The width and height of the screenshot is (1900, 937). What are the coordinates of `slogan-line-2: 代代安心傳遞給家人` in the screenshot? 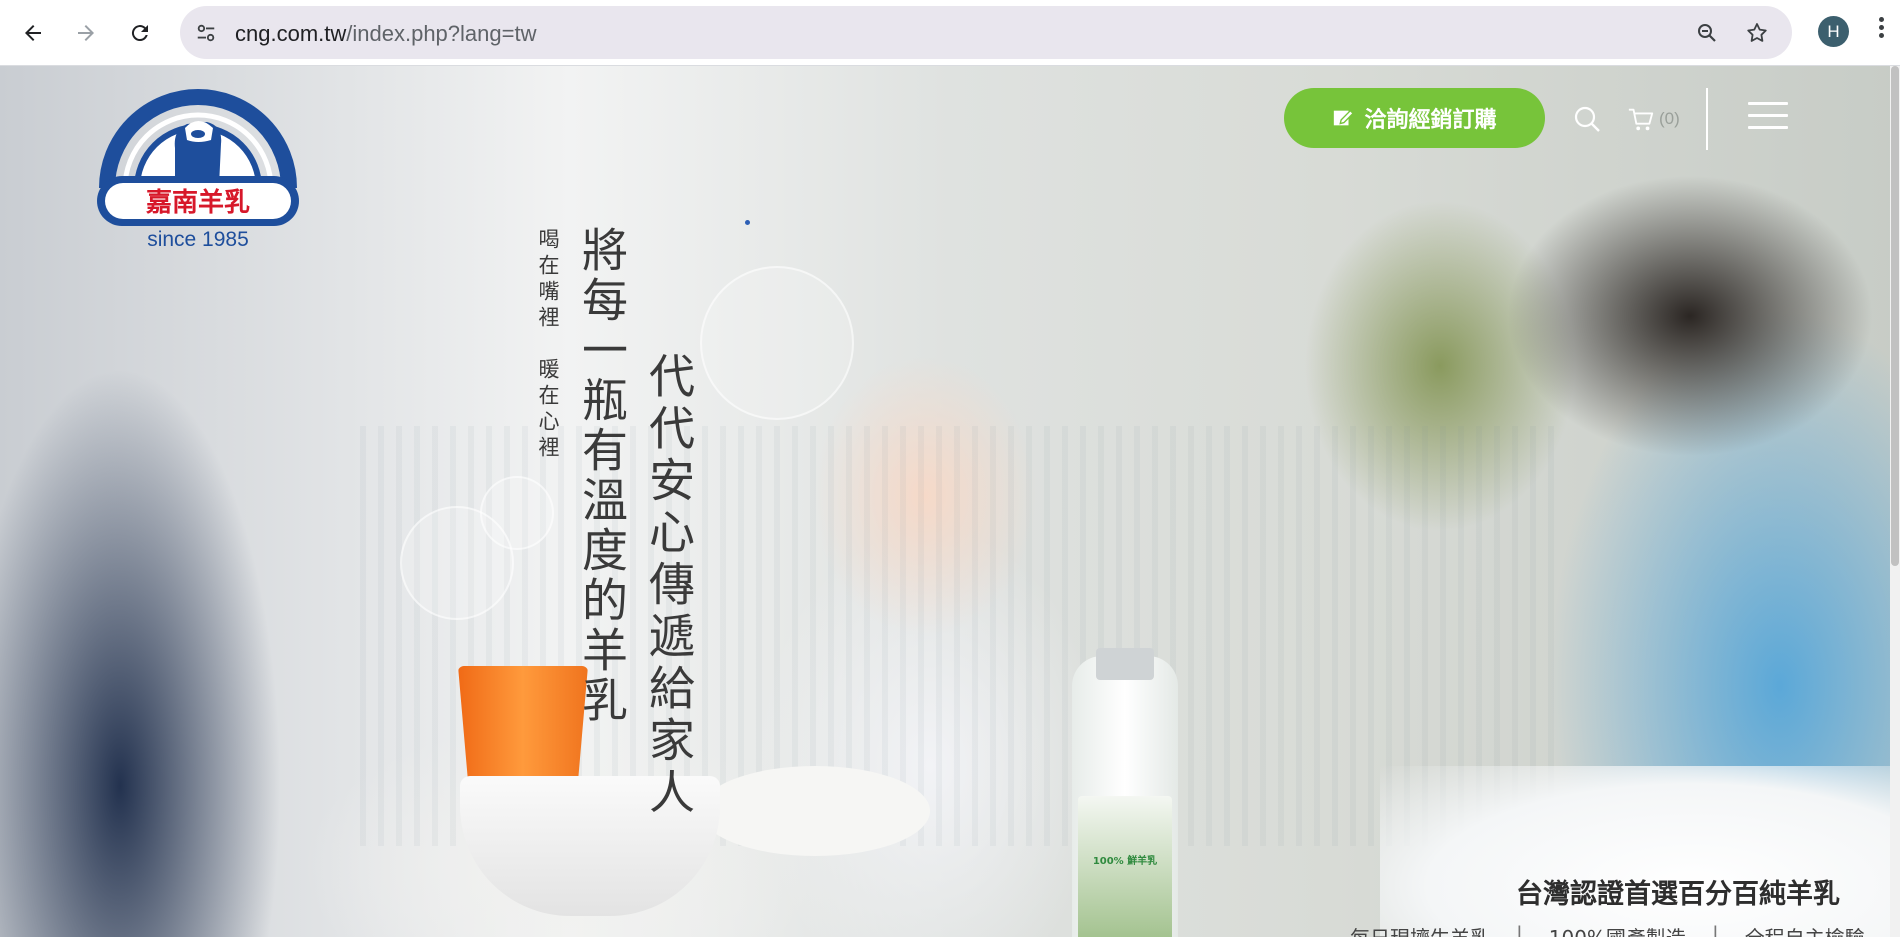 It's located at (669, 586).